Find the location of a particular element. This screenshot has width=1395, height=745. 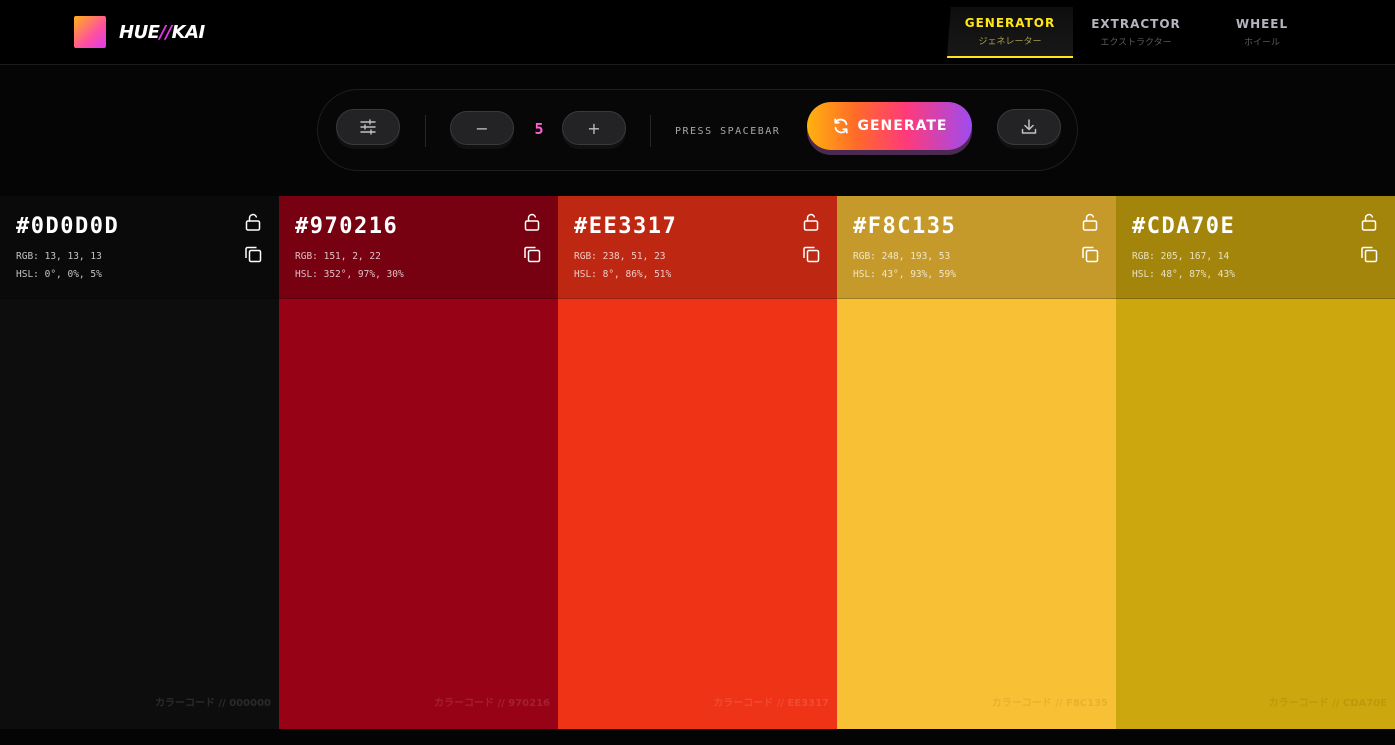

rgb-value: RGB: 205, 167, 14 is located at coordinates (1181, 256).